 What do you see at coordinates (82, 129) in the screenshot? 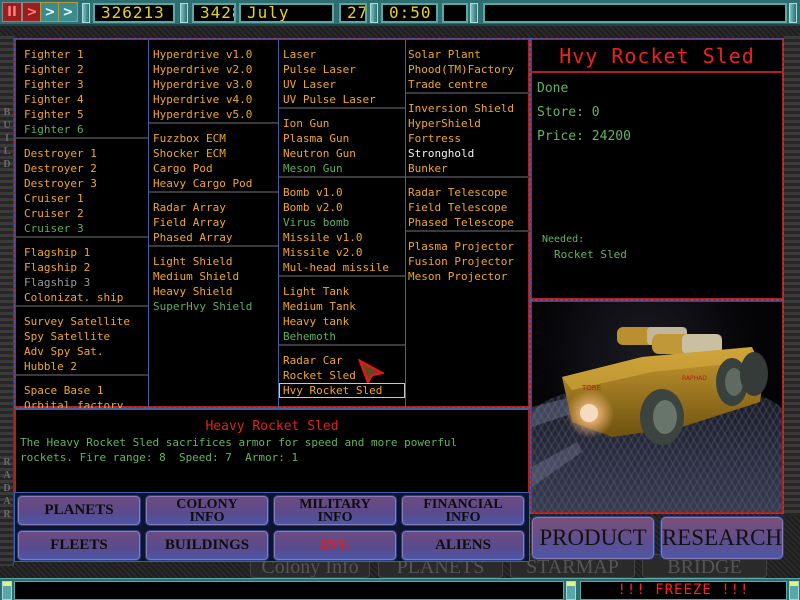
I see `inventory-item: Fighter 6` at bounding box center [82, 129].